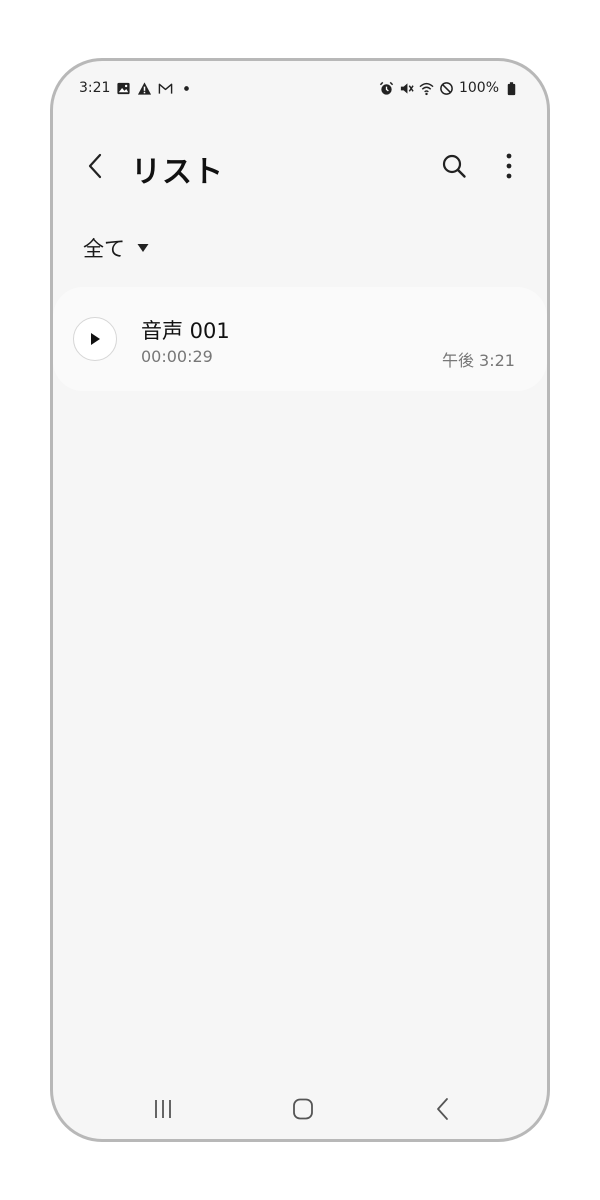 The height and width of the screenshot is (1200, 600). Describe the element at coordinates (104, 249) in the screenshot. I see `filter-label: 全て` at that location.